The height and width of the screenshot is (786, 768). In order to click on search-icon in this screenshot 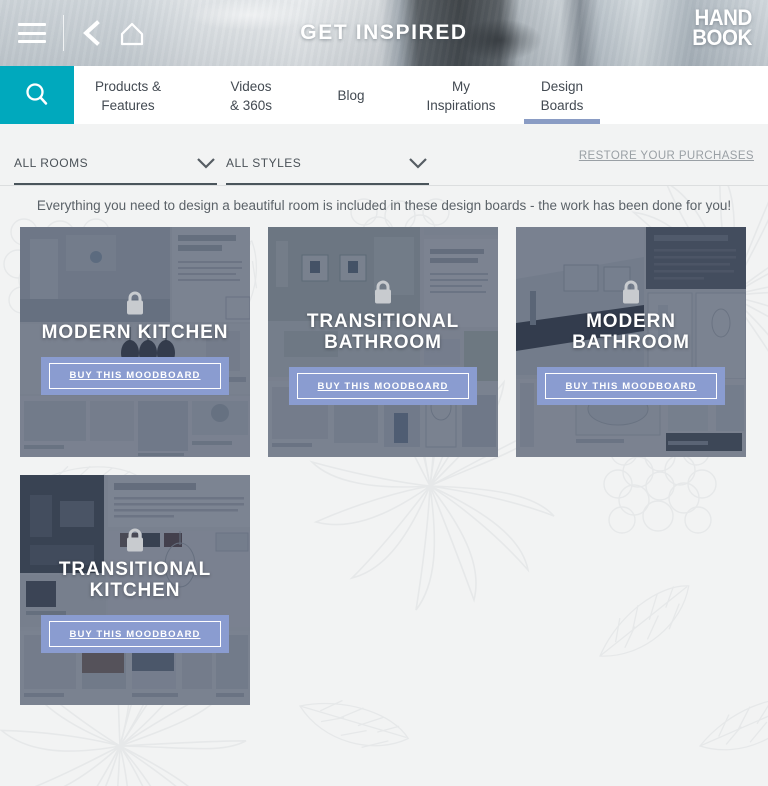, I will do `click(37, 94)`.